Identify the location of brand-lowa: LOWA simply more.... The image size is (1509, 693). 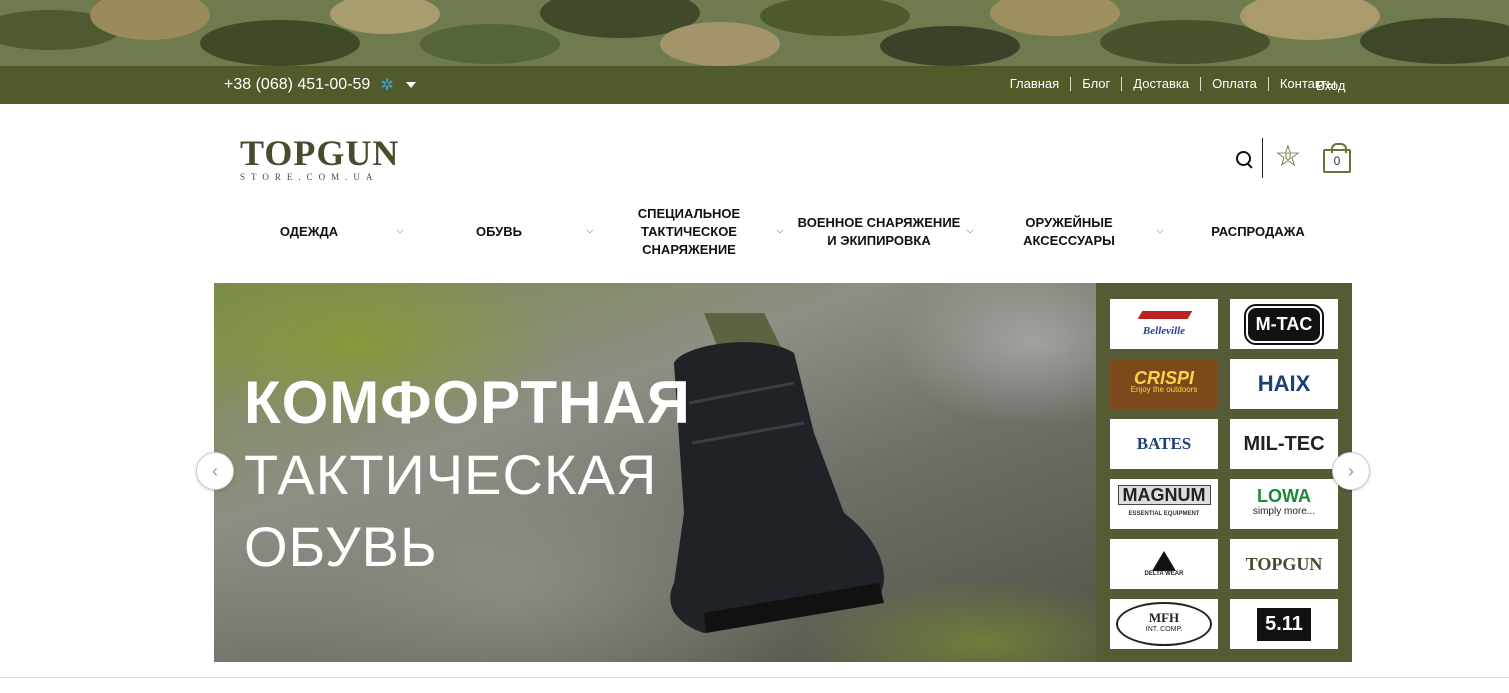
(1284, 504).